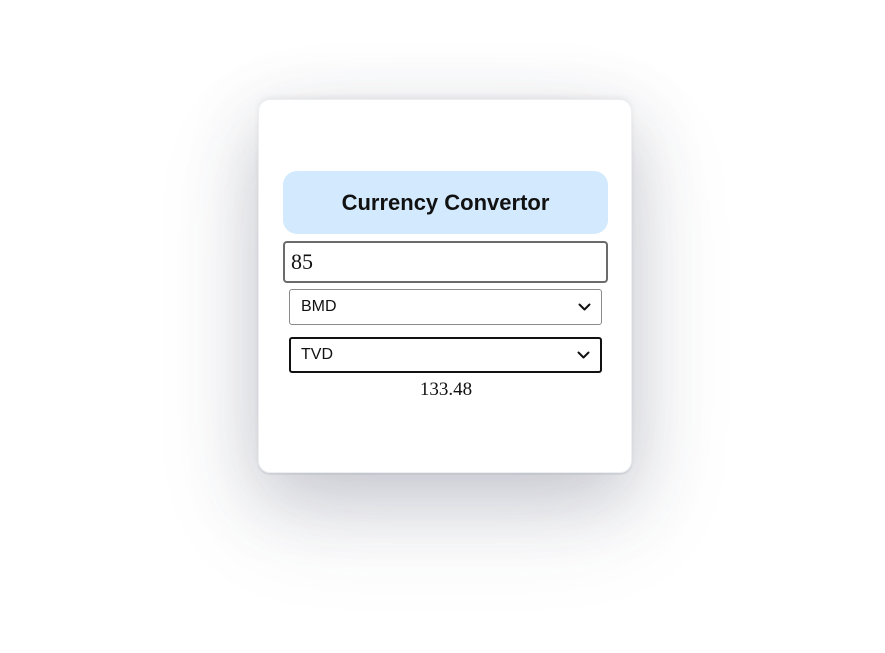 The width and height of the screenshot is (885, 653). I want to click on page-title: Currency Convertor, so click(445, 202).